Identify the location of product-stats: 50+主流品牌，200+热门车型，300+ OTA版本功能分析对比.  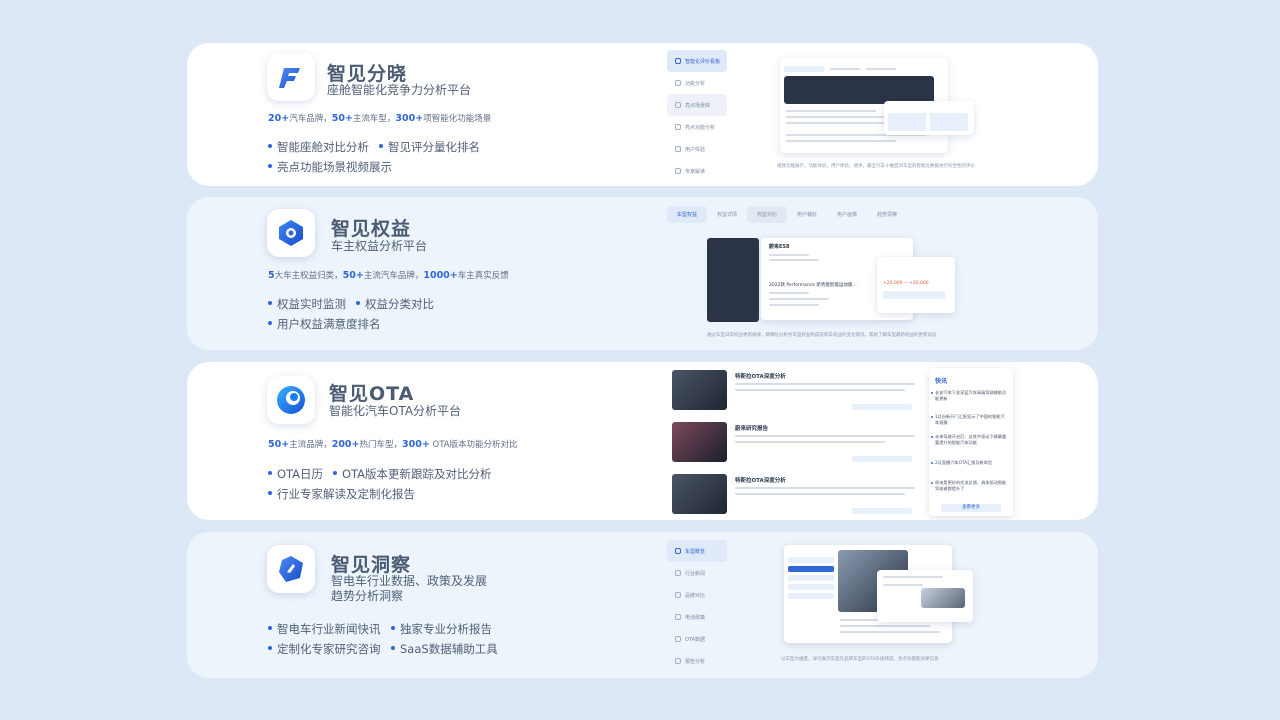
(393, 444).